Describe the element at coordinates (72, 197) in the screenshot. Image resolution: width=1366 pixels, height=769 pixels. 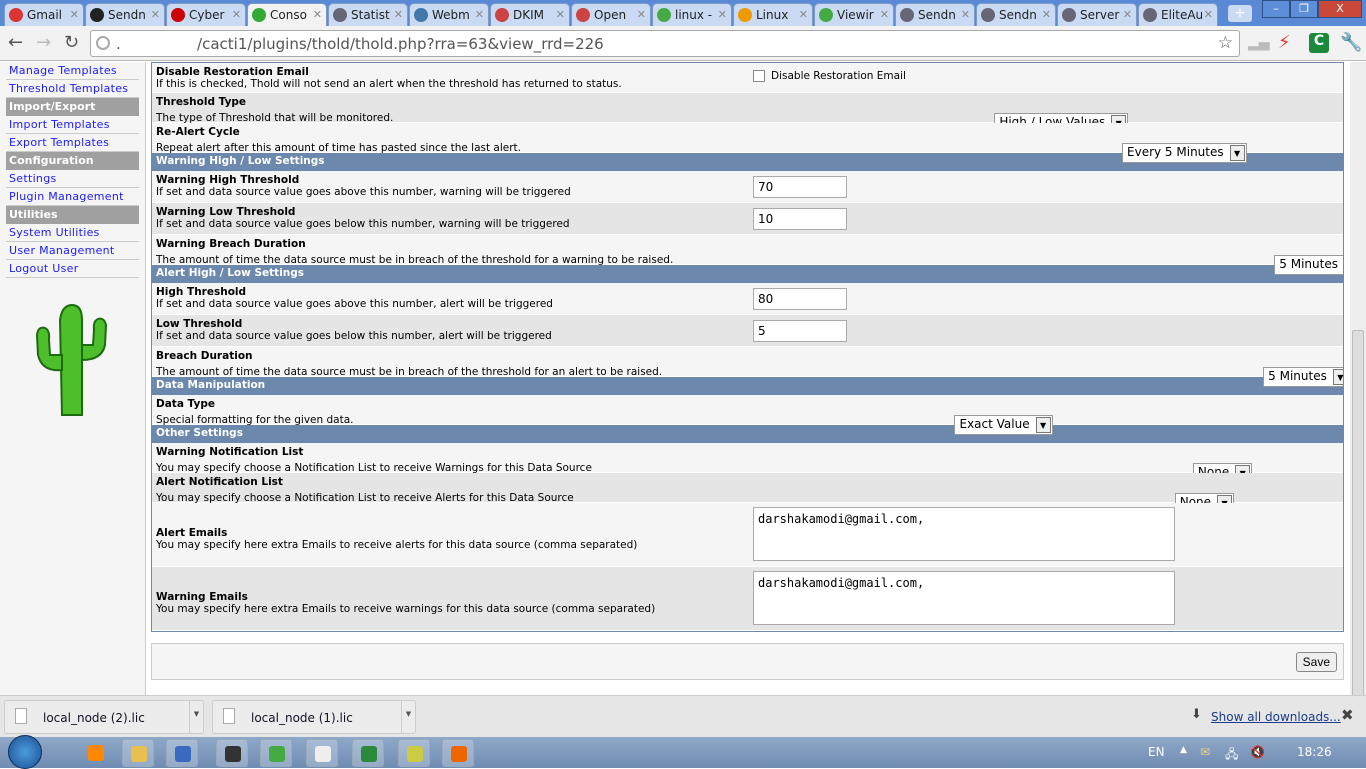
I see `sidebar-item: Plugin Management` at that location.